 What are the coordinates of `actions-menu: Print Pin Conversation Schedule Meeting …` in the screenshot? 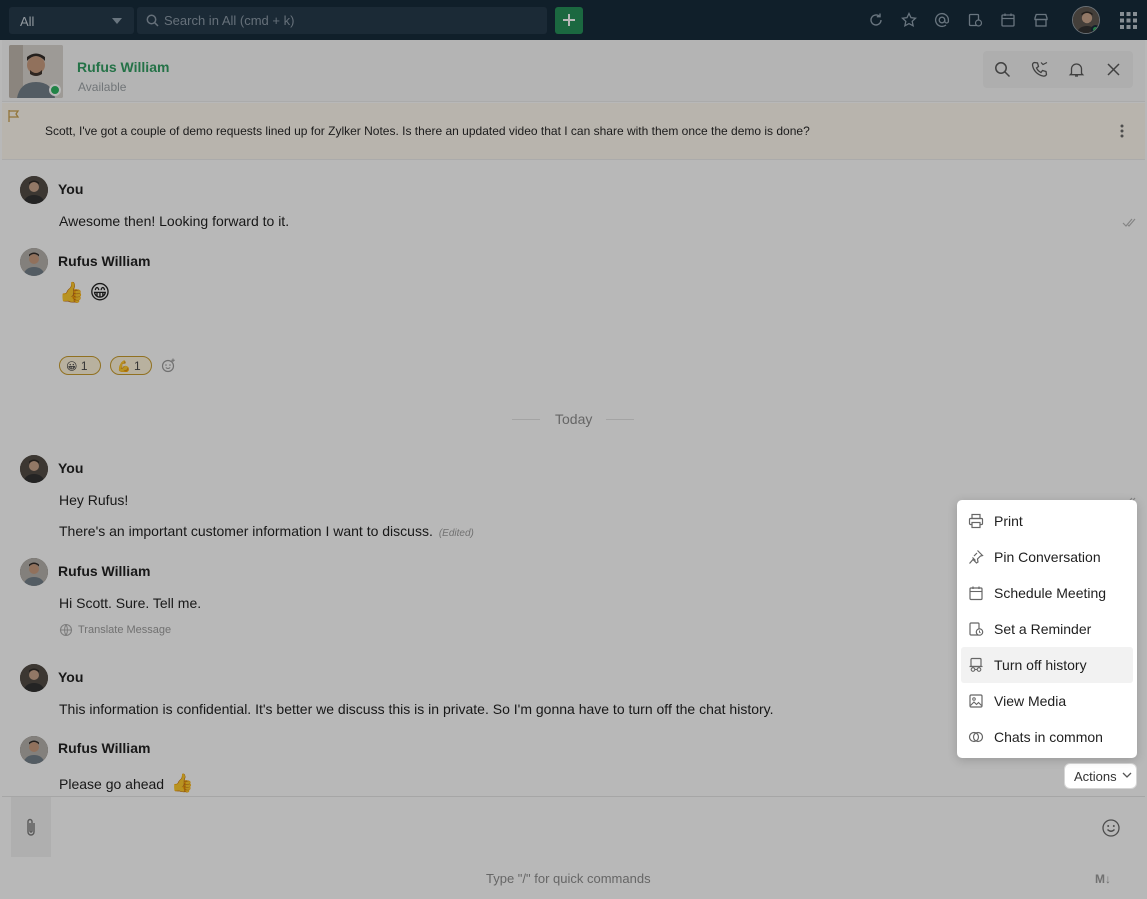 It's located at (1047, 629).